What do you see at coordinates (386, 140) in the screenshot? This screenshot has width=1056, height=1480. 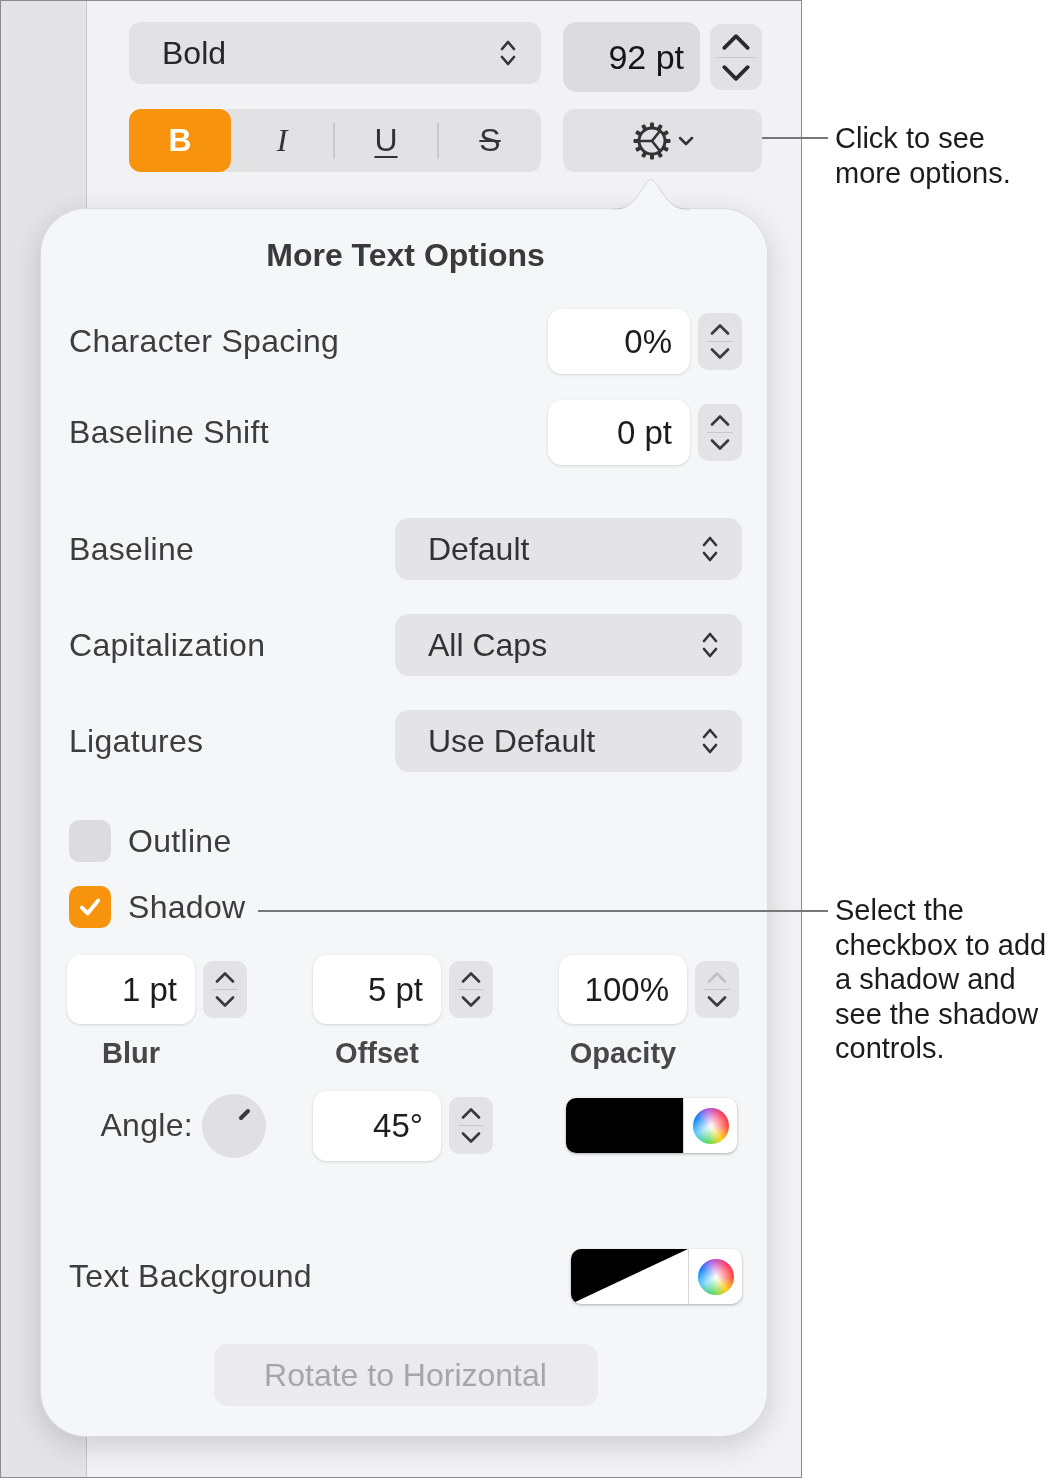 I see `underline-button: U` at bounding box center [386, 140].